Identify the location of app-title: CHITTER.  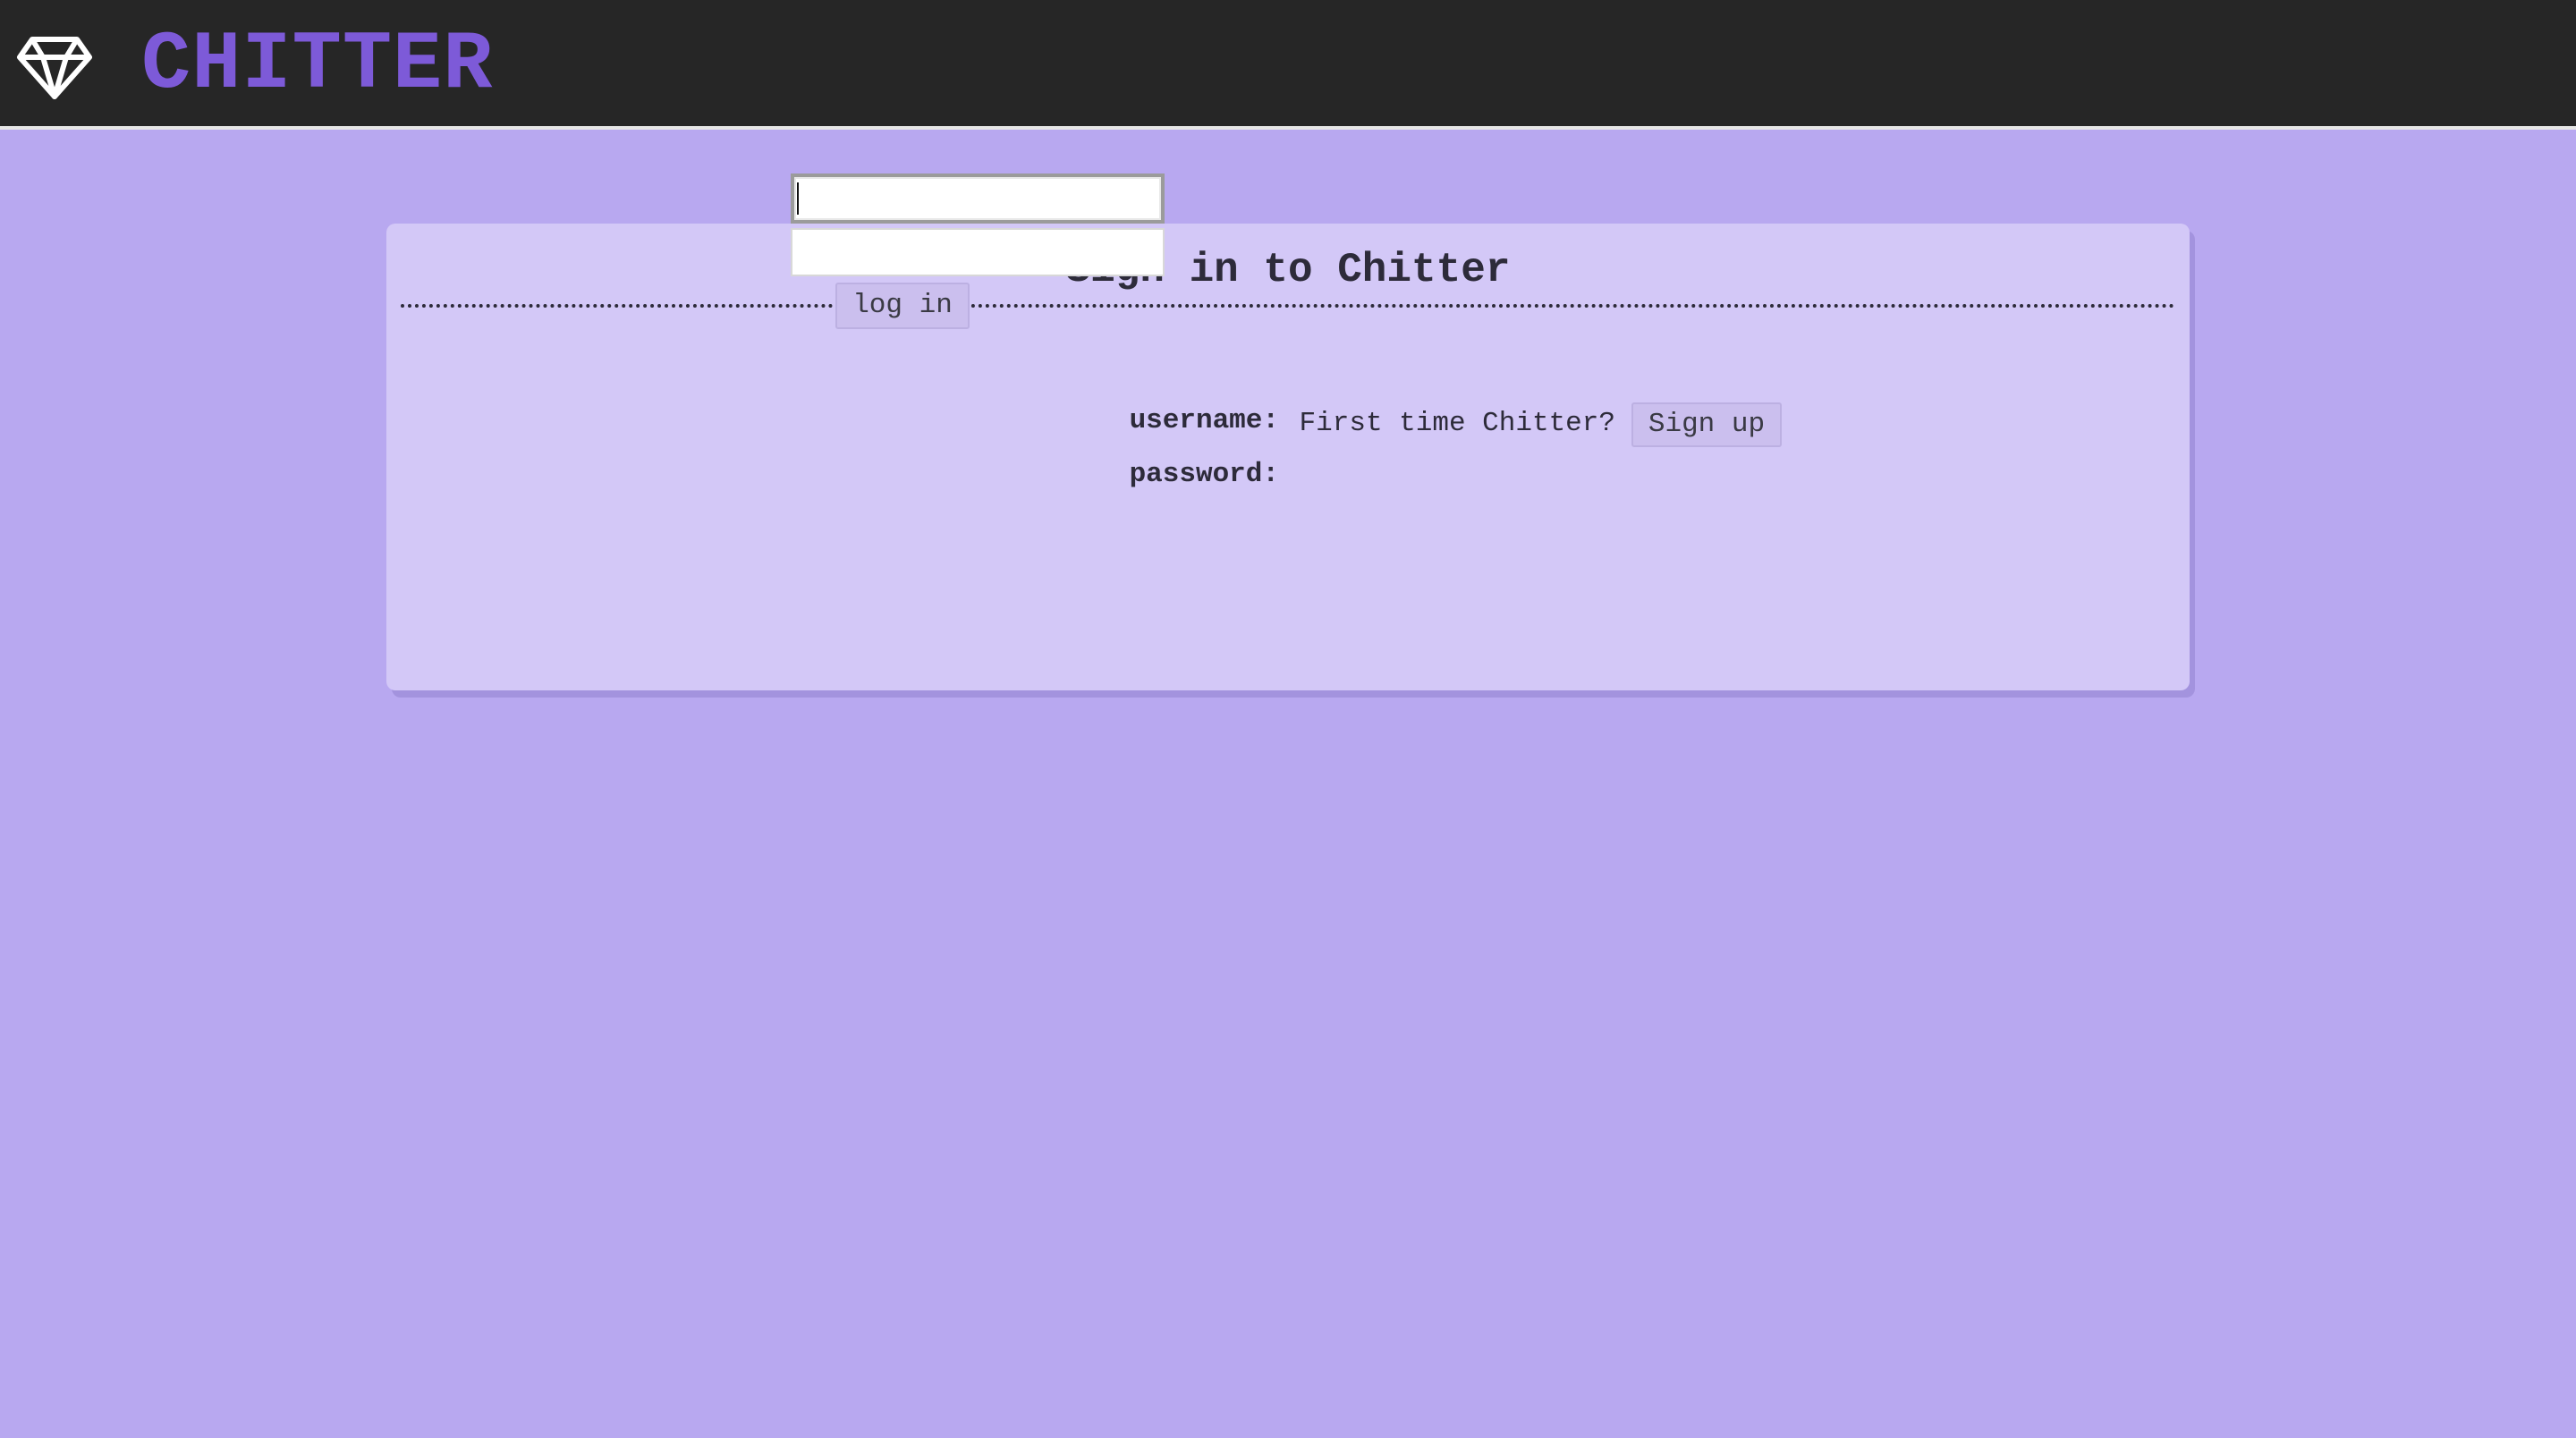
(317, 65).